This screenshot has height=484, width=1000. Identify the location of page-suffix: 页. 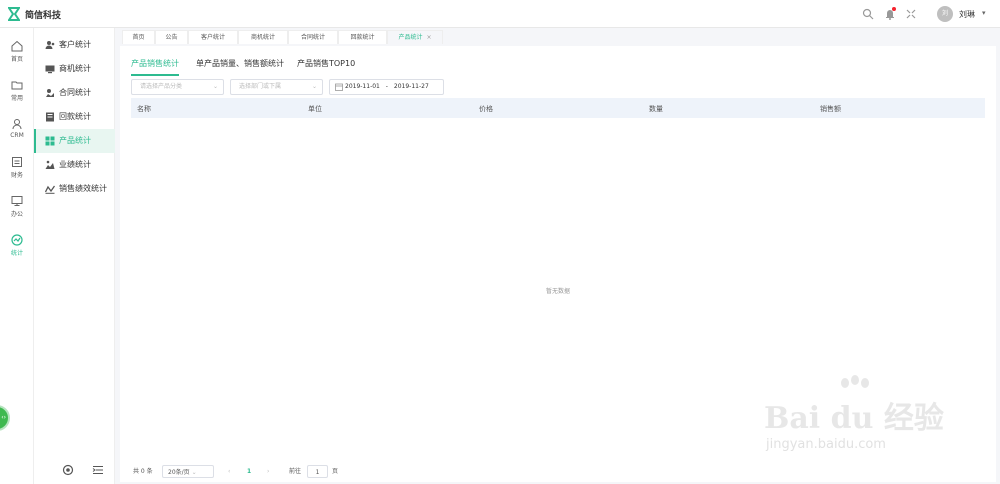
(335, 471).